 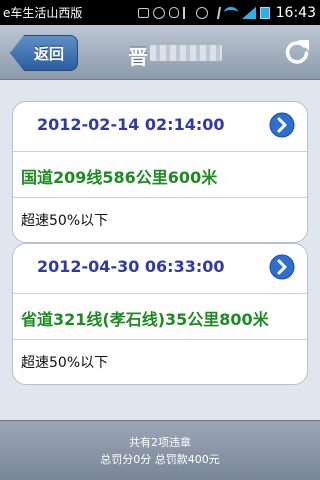 What do you see at coordinates (138, 57) in the screenshot?
I see `page-title: 晋` at bounding box center [138, 57].